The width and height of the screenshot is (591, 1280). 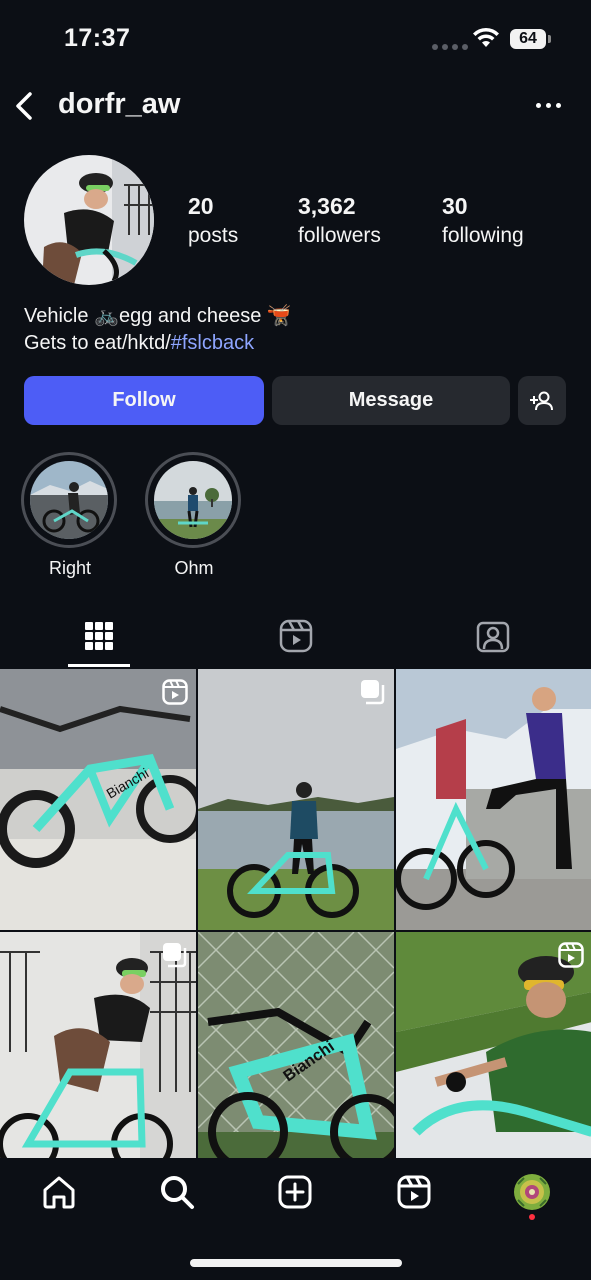 I want to click on stat-value: 3,362, so click(x=327, y=206).